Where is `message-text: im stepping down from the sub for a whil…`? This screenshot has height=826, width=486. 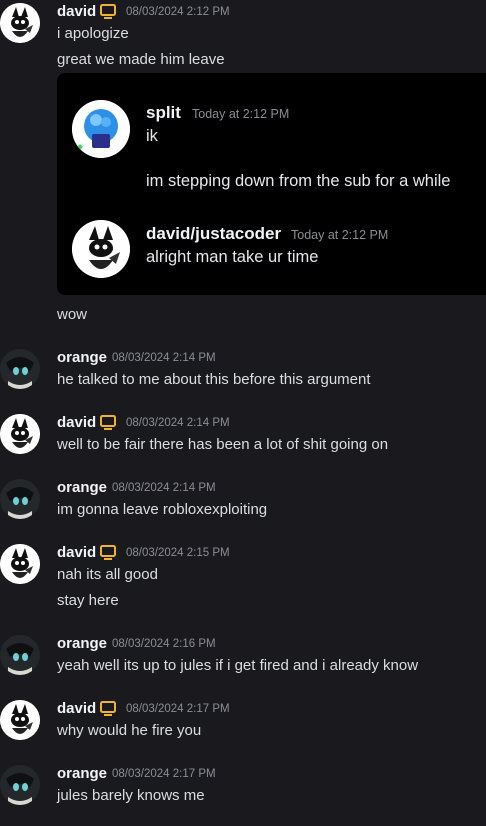 message-text: im stepping down from the sub for a whil… is located at coordinates (298, 181).